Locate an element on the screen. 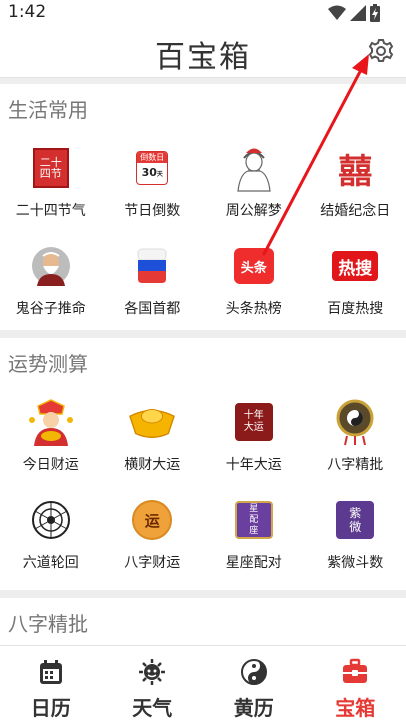 The image size is (406, 726). battery-icon is located at coordinates (375, 13).